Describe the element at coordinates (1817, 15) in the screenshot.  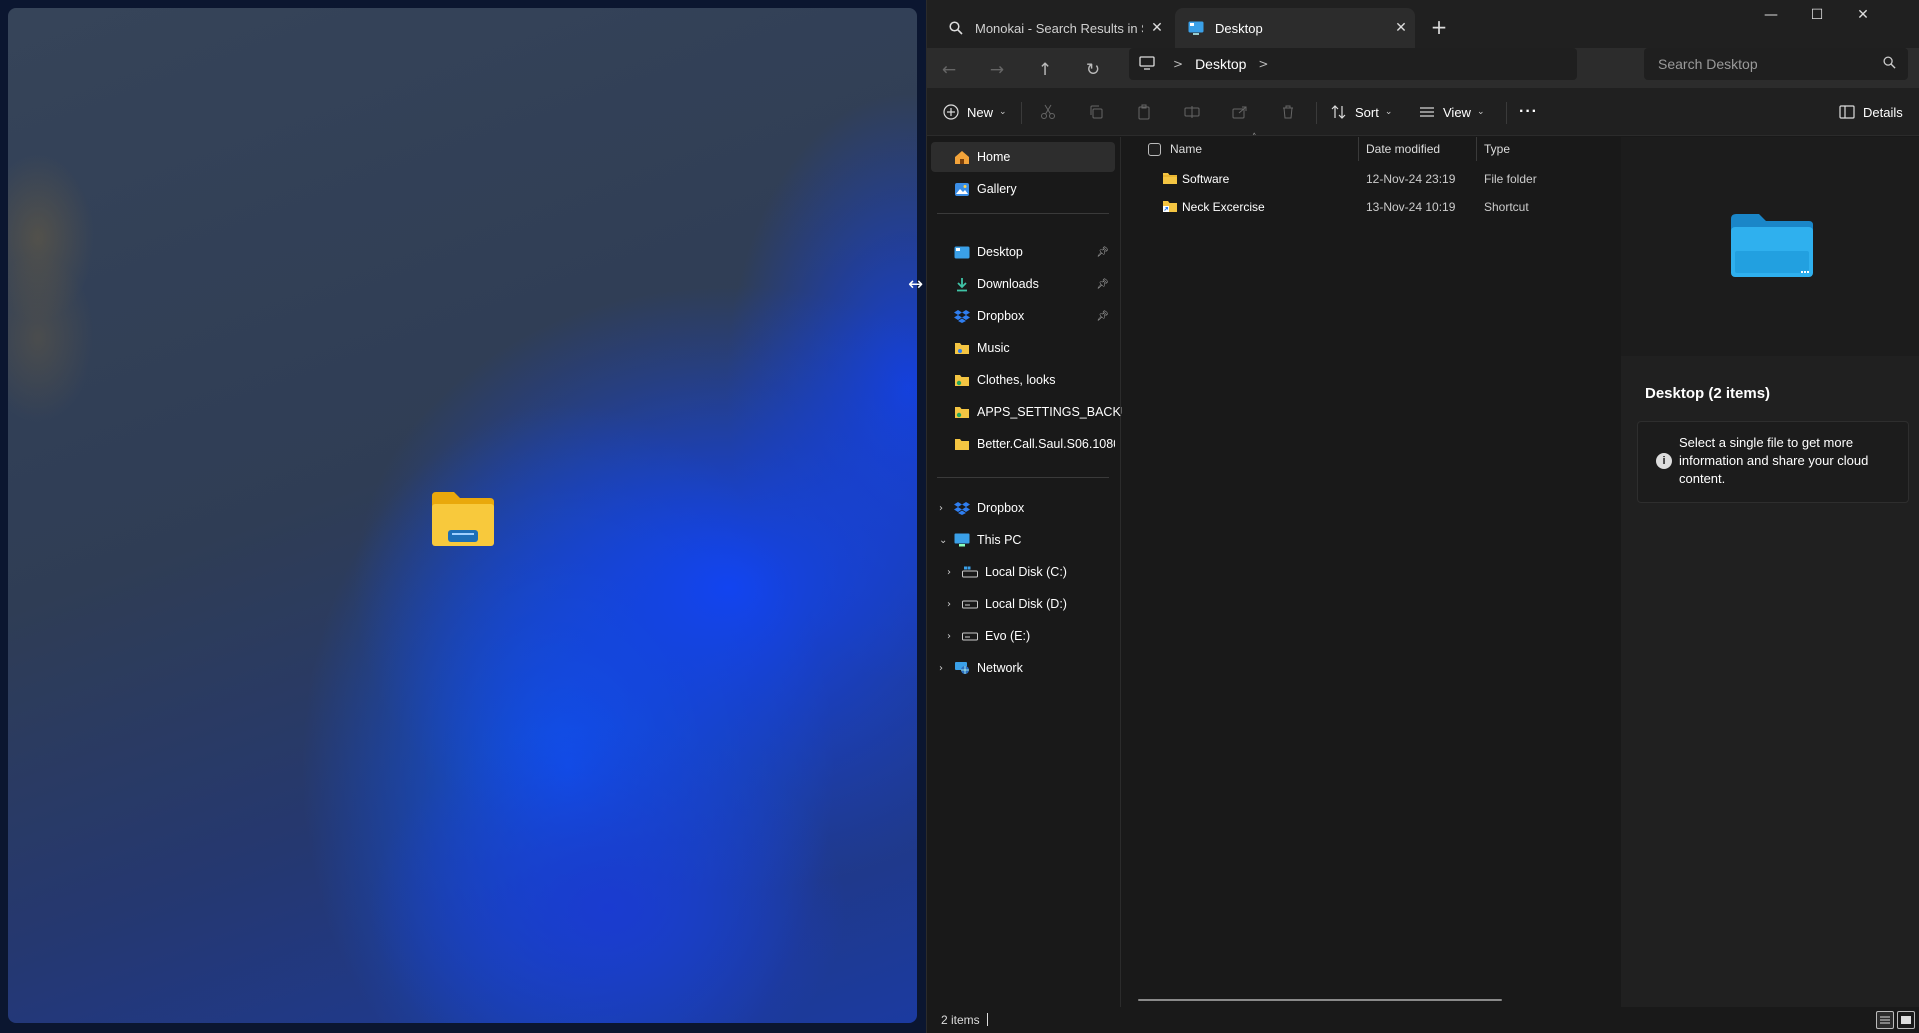
I see `maximize-button: ☐` at that location.